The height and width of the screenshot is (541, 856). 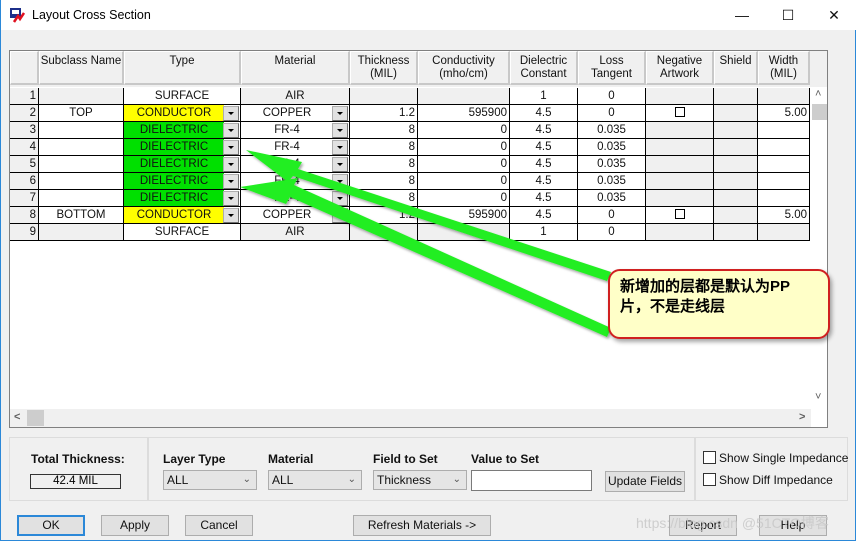 I want to click on cancel-button: Cancel, so click(x=219, y=525).